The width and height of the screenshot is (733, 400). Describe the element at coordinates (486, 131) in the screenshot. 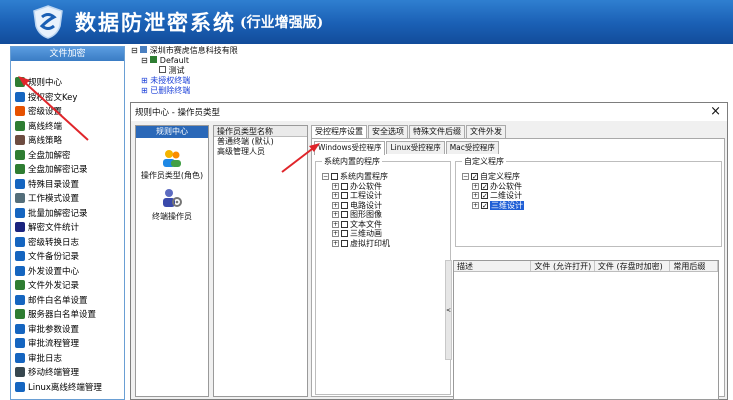

I see `tab-file-outbound: 文件外发` at that location.